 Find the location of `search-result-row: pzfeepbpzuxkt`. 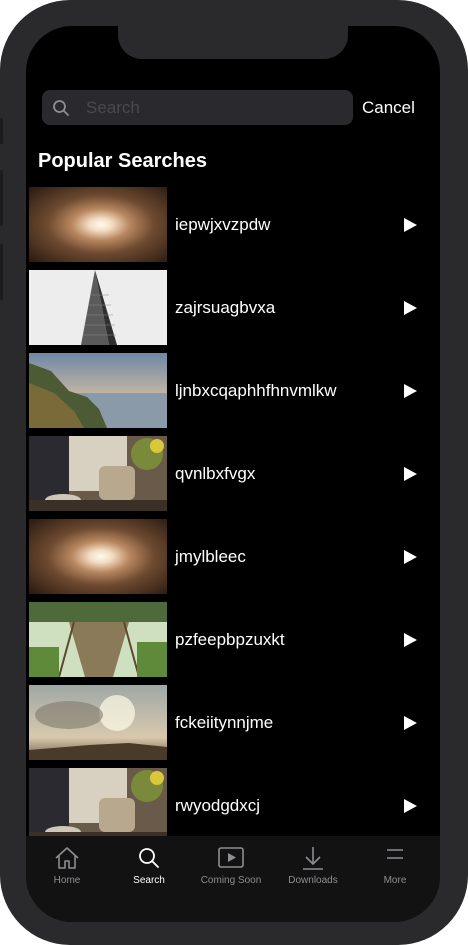

search-result-row: pzfeepbpzuxkt is located at coordinates (233, 643).